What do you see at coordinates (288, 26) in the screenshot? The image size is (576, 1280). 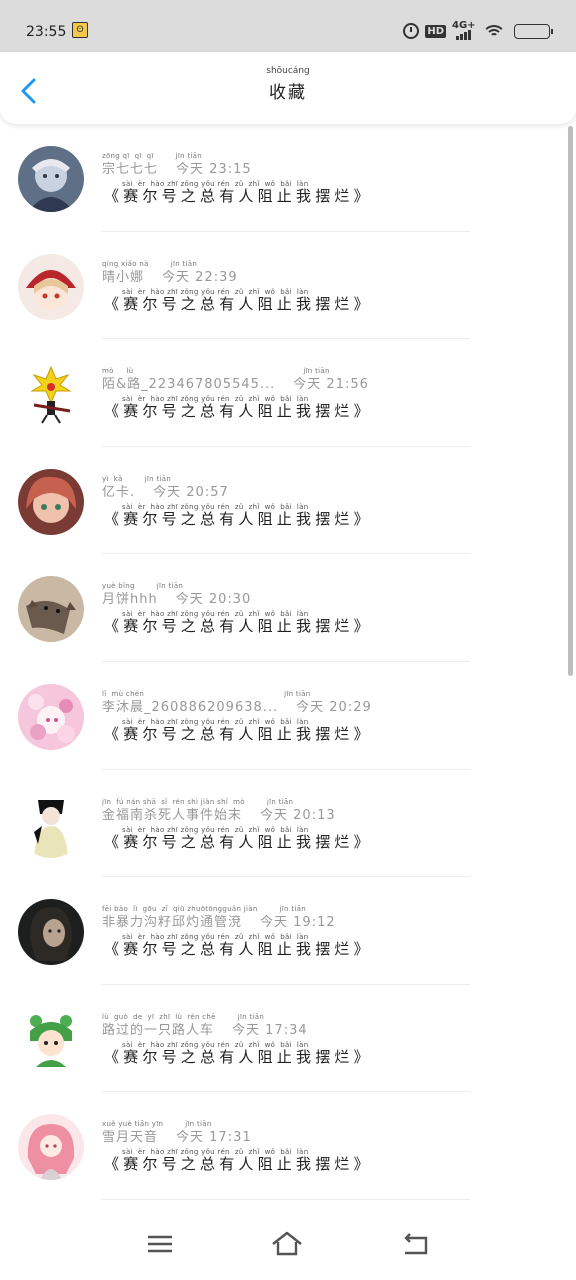 I see `status-bar: 23:55 ʘ HD 4G+` at bounding box center [288, 26].